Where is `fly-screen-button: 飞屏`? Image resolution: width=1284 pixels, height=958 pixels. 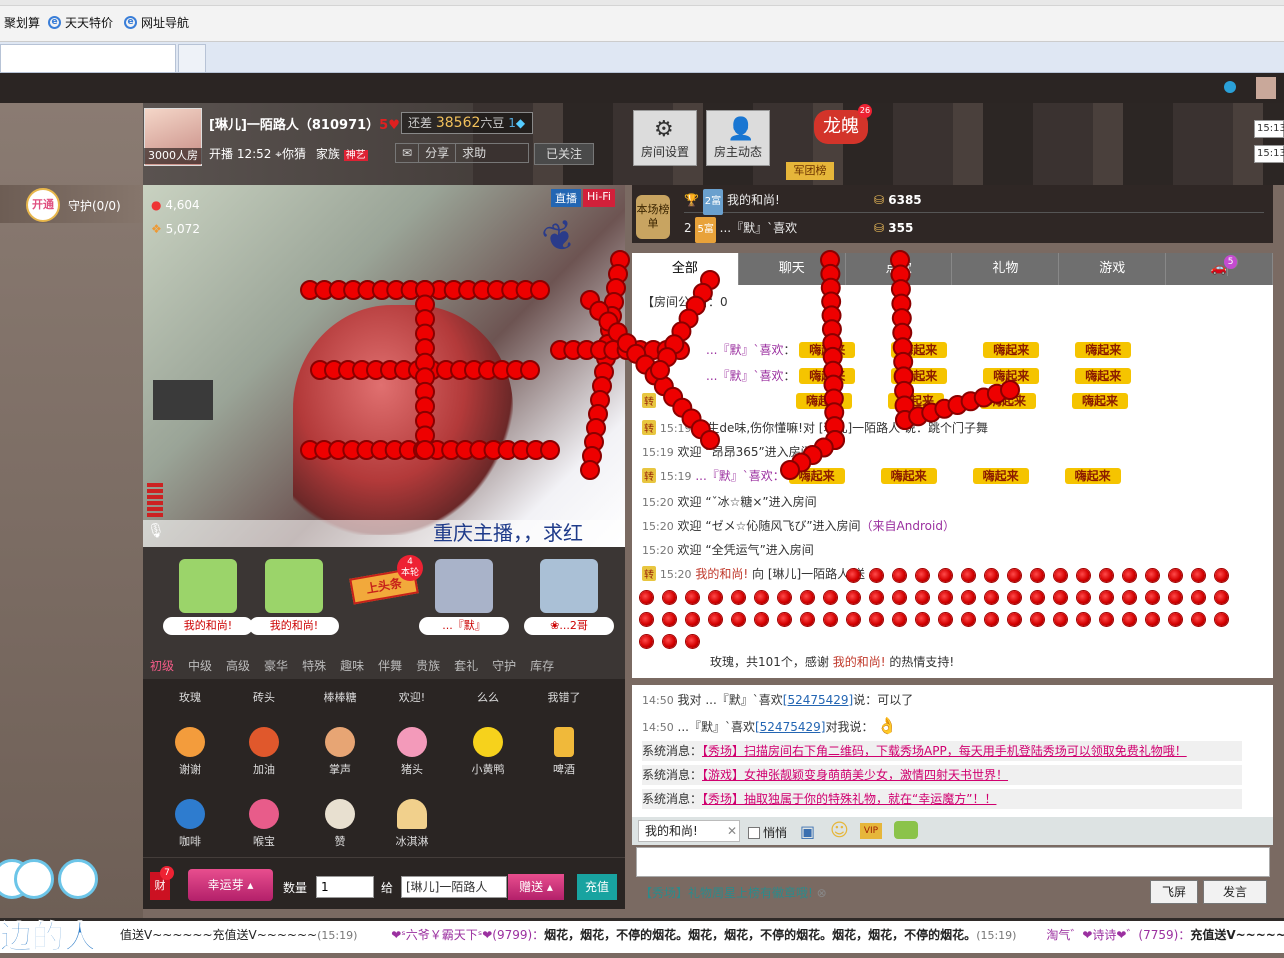
fly-screen-button: 飞屏 is located at coordinates (1174, 892).